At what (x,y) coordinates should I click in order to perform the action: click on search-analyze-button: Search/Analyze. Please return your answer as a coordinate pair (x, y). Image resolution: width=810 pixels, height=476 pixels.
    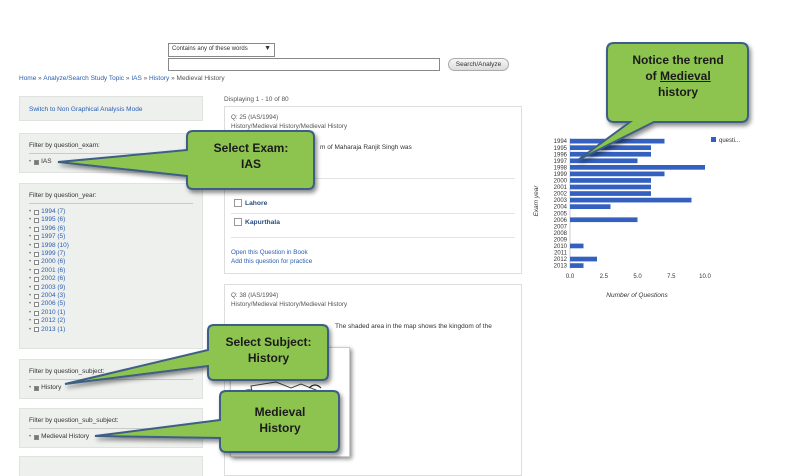
    Looking at the image, I should click on (478, 64).